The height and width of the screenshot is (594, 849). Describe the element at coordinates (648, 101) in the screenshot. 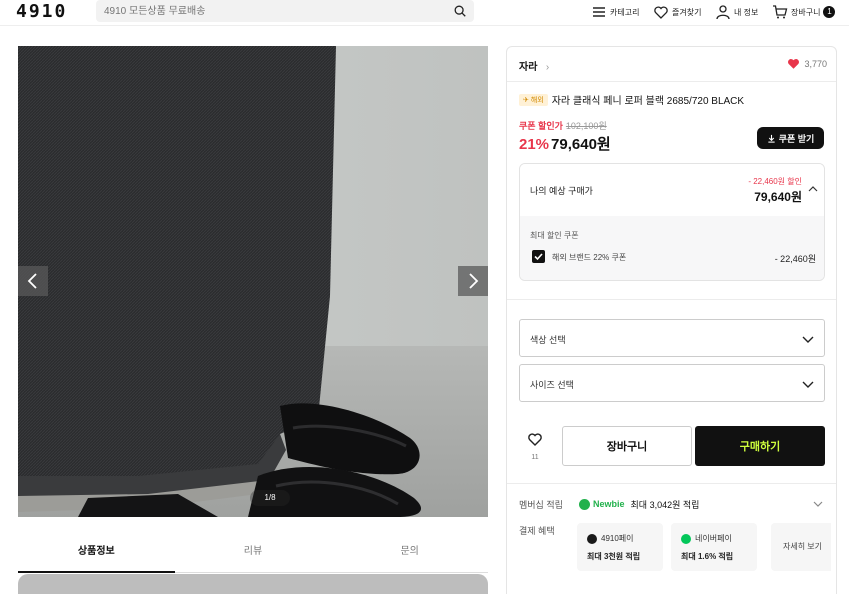

I see `product-title: 자라 클래식 페니 로퍼 블랙 2685/720 BLACK` at that location.